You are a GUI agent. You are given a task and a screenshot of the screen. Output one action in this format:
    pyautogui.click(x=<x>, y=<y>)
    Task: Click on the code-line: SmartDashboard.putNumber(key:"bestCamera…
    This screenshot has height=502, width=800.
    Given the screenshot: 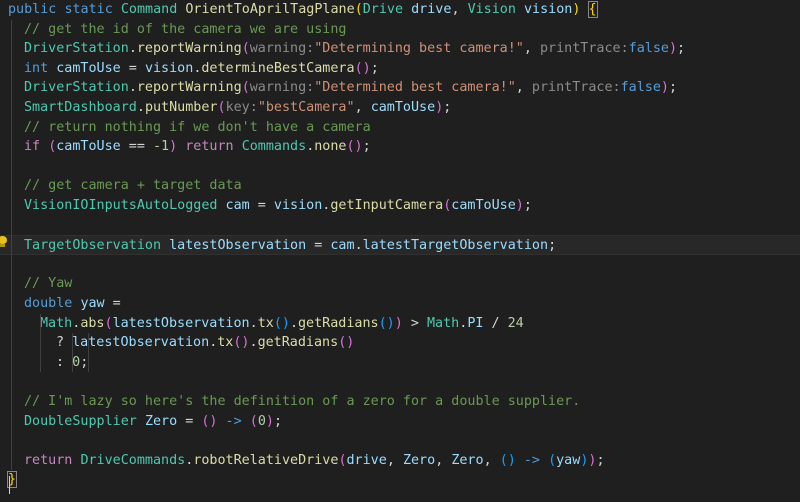 What is the action you would take?
    pyautogui.click(x=400, y=108)
    